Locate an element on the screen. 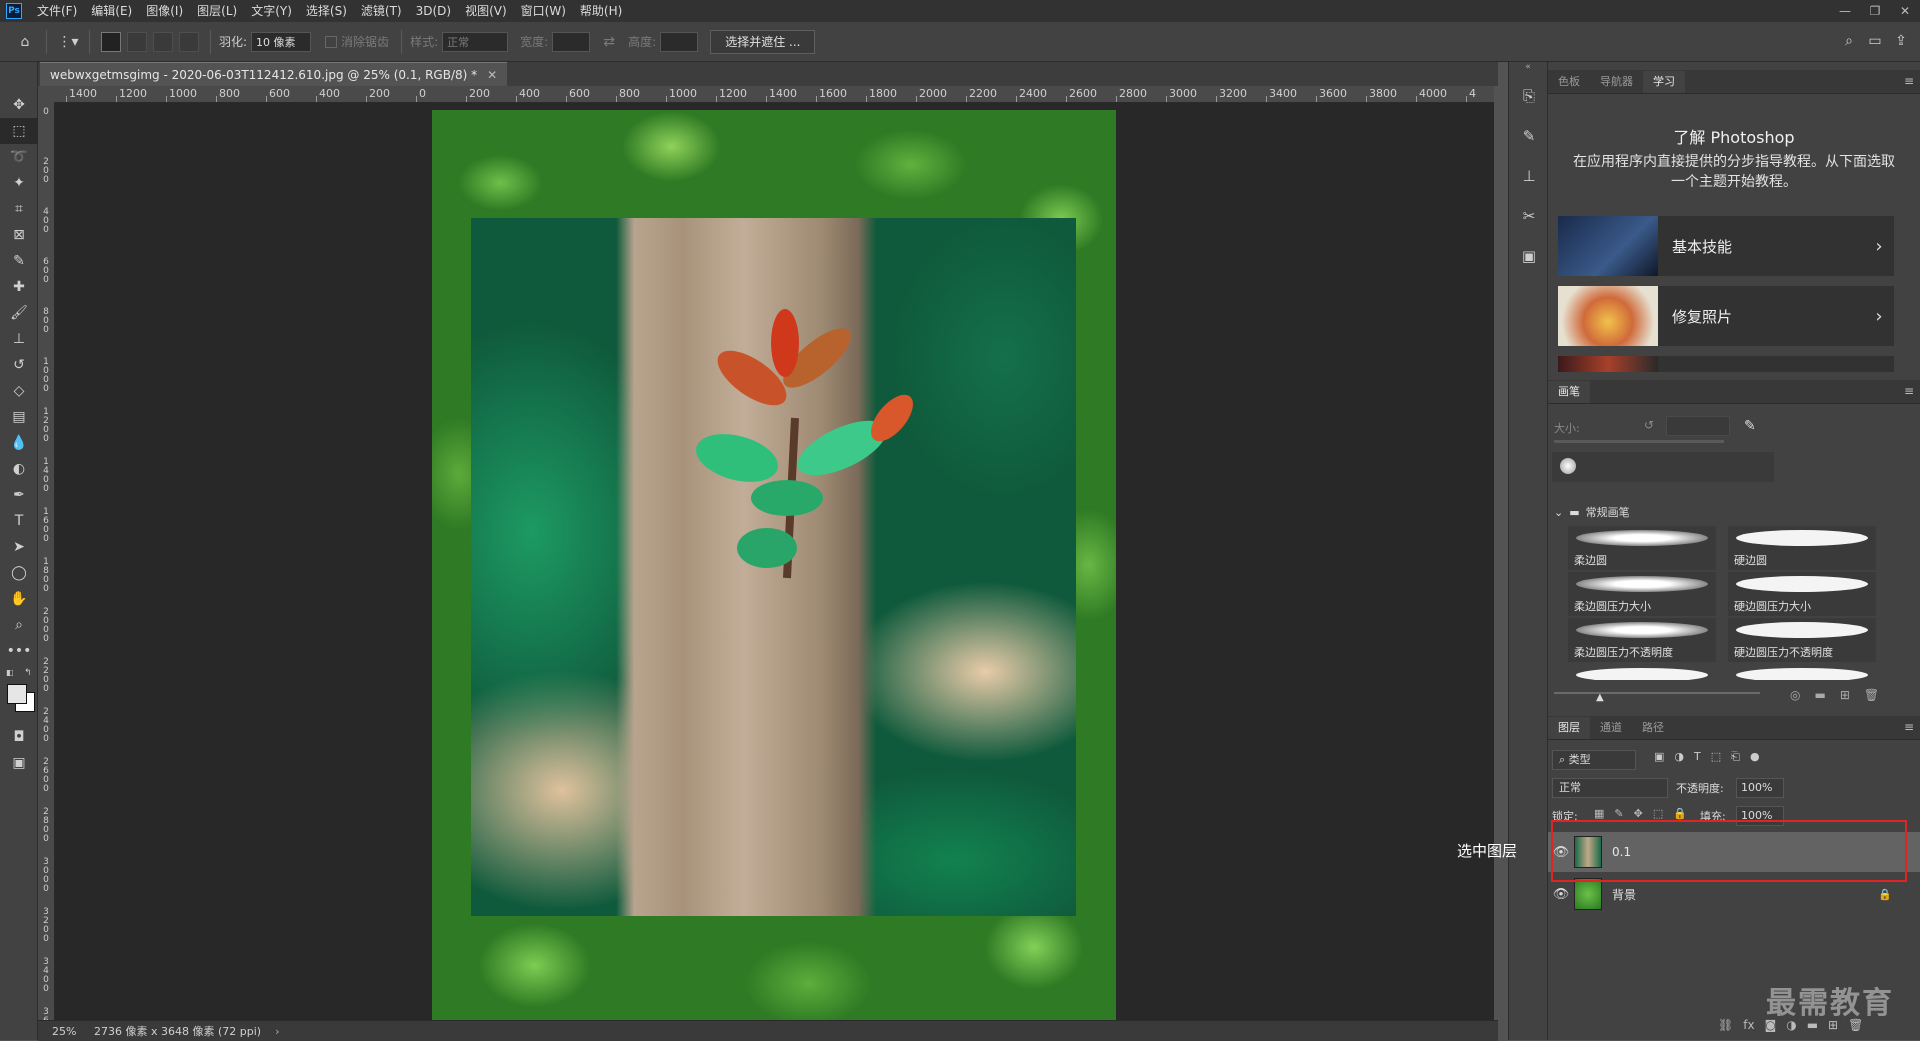 The image size is (1920, 1041). brush-soft-round-pressure-size: 柔边圆压力大小 is located at coordinates (1642, 594).